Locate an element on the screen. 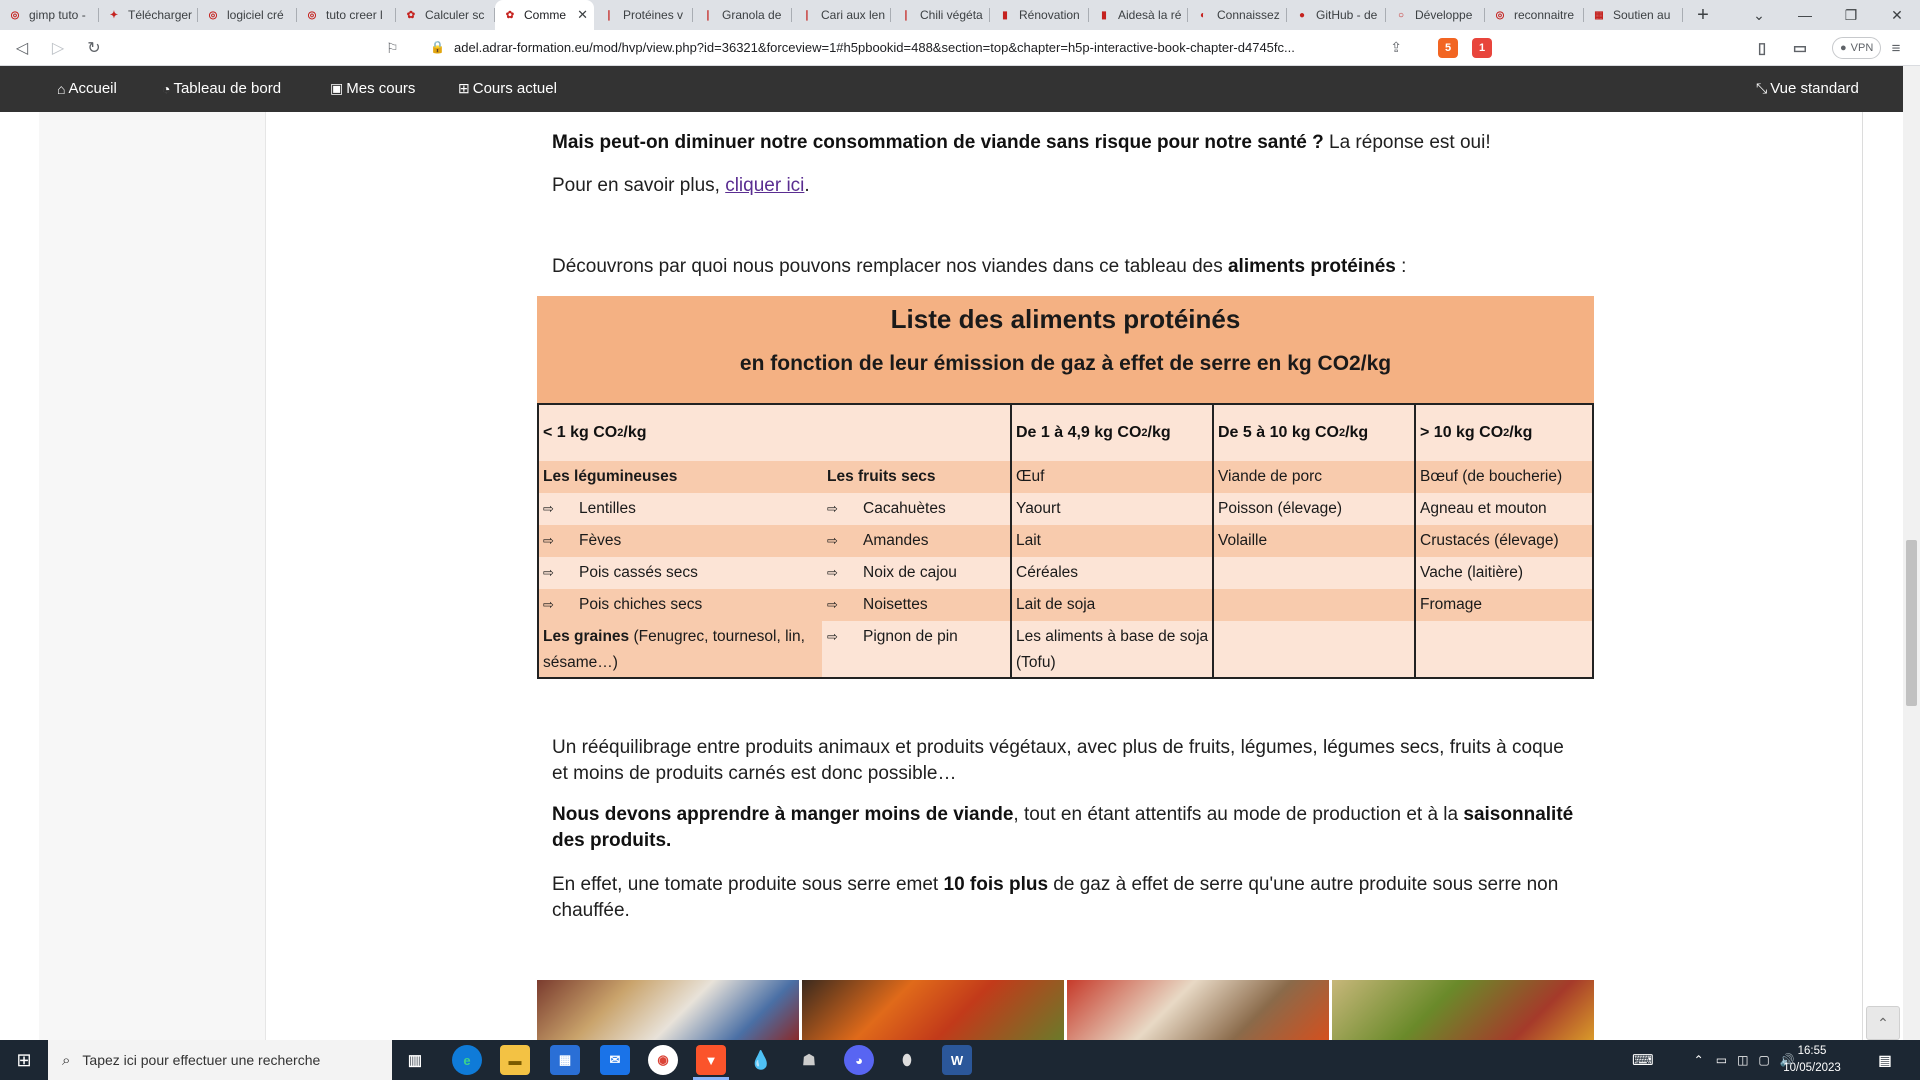 The image size is (1920, 1080). browser-tab: ◎ tuto creer l is located at coordinates (346, 15).